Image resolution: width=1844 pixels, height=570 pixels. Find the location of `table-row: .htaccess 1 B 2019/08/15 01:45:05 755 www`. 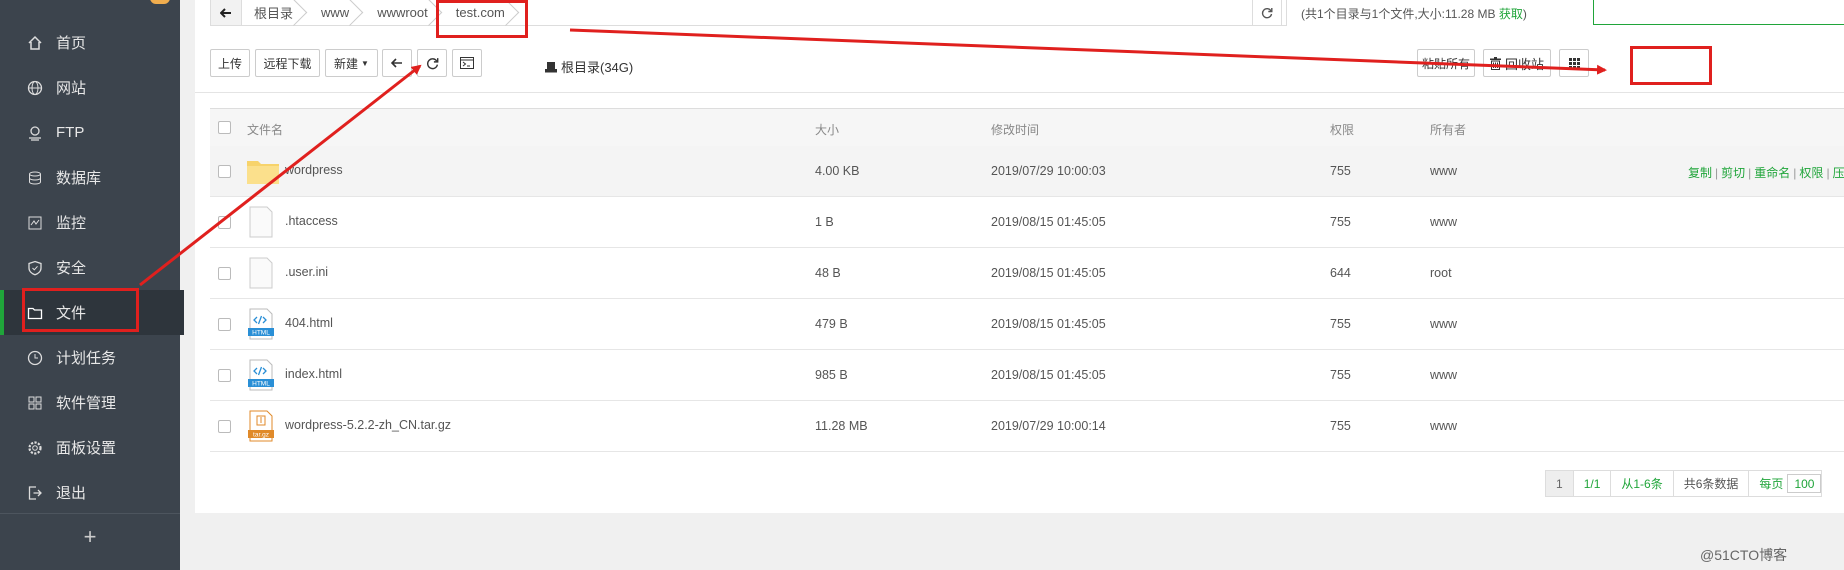

table-row: .htaccess 1 B 2019/08/15 01:45:05 755 www is located at coordinates (1027, 222).